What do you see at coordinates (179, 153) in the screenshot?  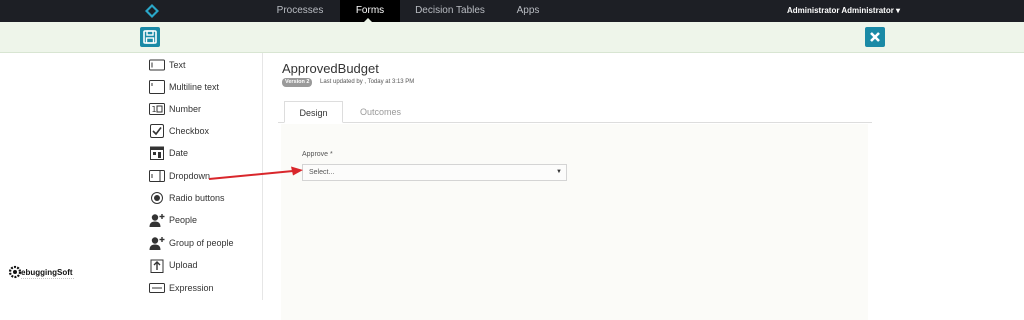 I see `palette-item-label: Date` at bounding box center [179, 153].